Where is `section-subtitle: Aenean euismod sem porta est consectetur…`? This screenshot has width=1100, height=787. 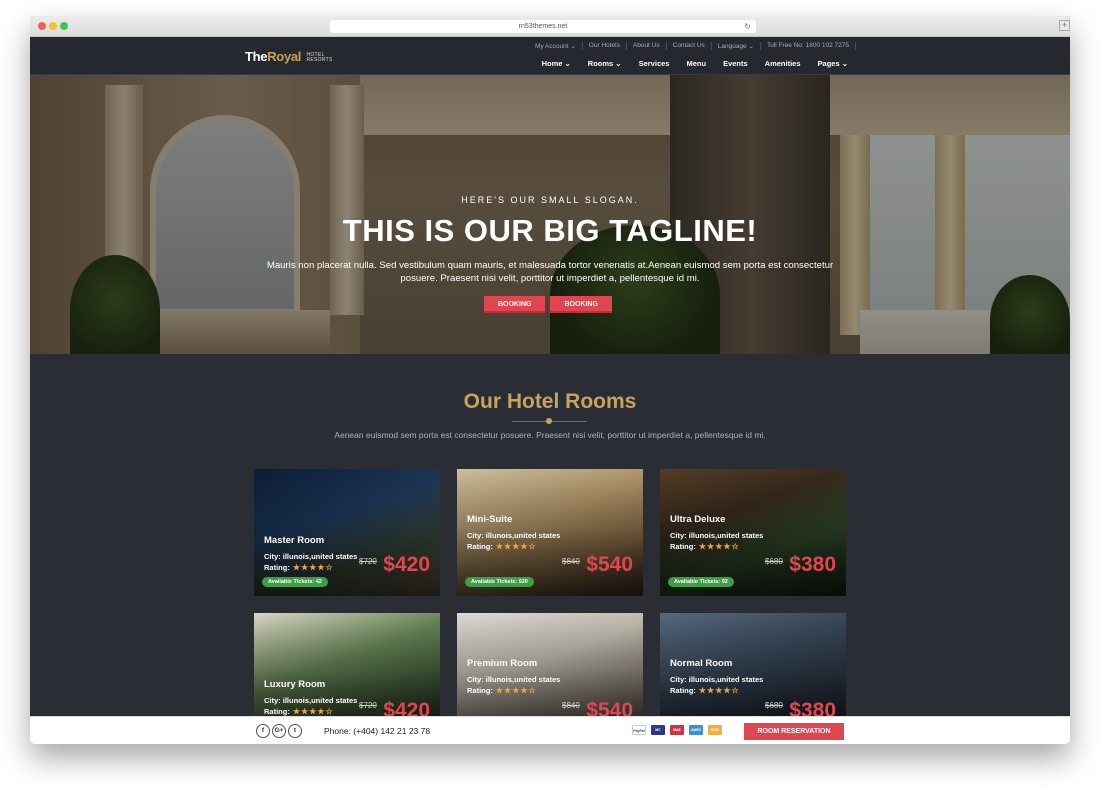
section-subtitle: Aenean euismod sem porta est consectetur… is located at coordinates (550, 435).